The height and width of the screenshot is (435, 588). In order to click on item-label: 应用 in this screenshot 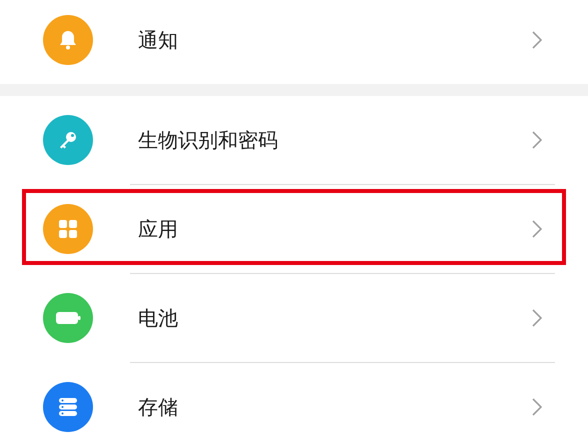, I will do `click(158, 229)`.